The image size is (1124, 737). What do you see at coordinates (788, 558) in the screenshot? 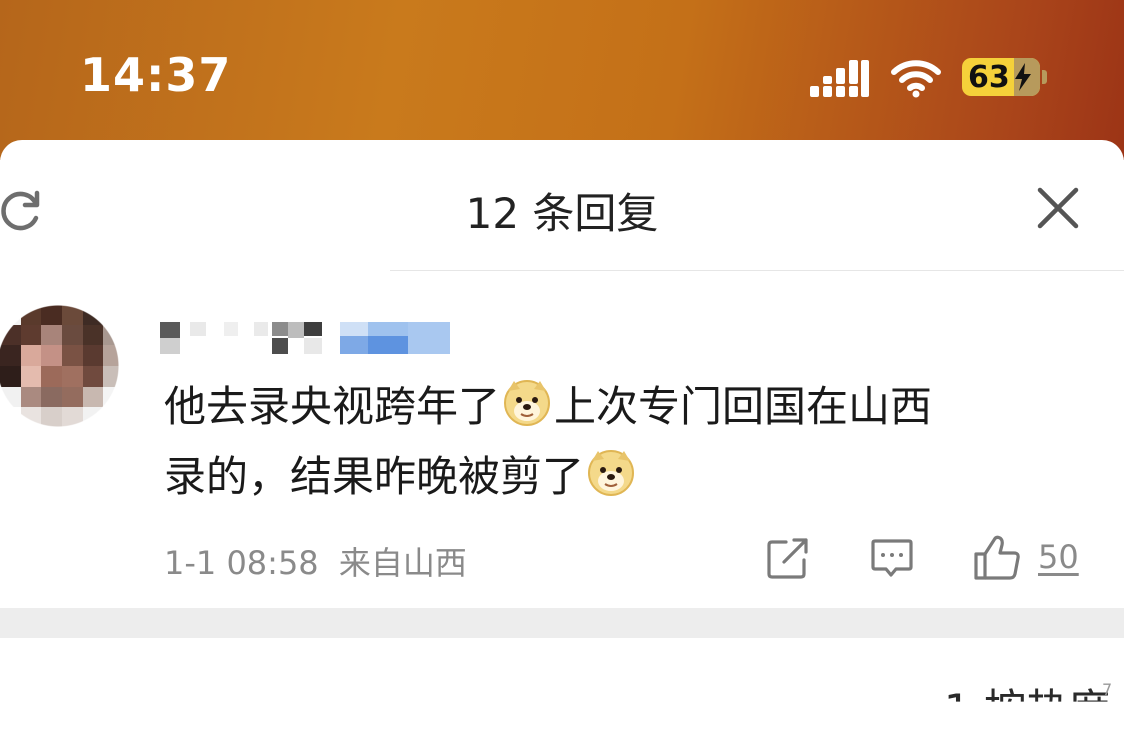
I see `share-icon` at bounding box center [788, 558].